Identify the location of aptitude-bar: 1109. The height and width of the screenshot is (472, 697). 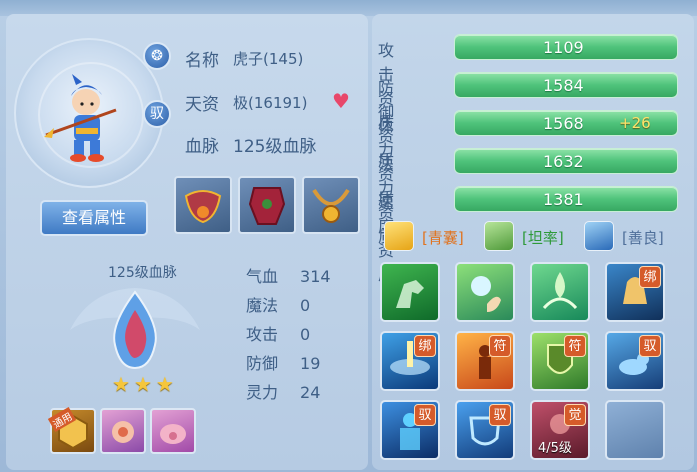
(566, 47).